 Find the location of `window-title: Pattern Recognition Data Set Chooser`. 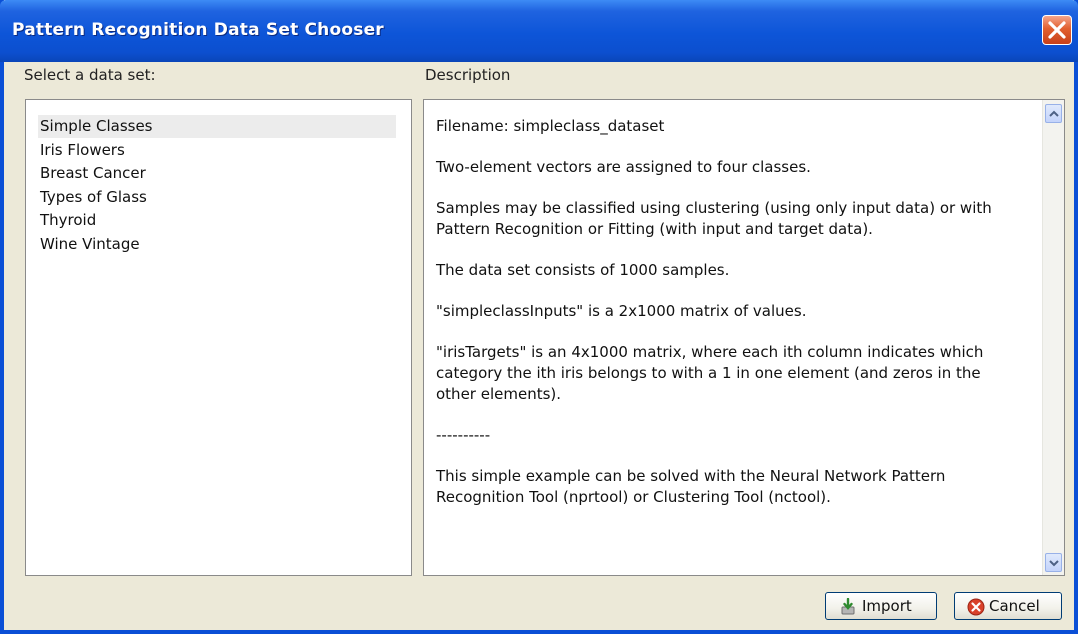

window-title: Pattern Recognition Data Set Chooser is located at coordinates (198, 30).